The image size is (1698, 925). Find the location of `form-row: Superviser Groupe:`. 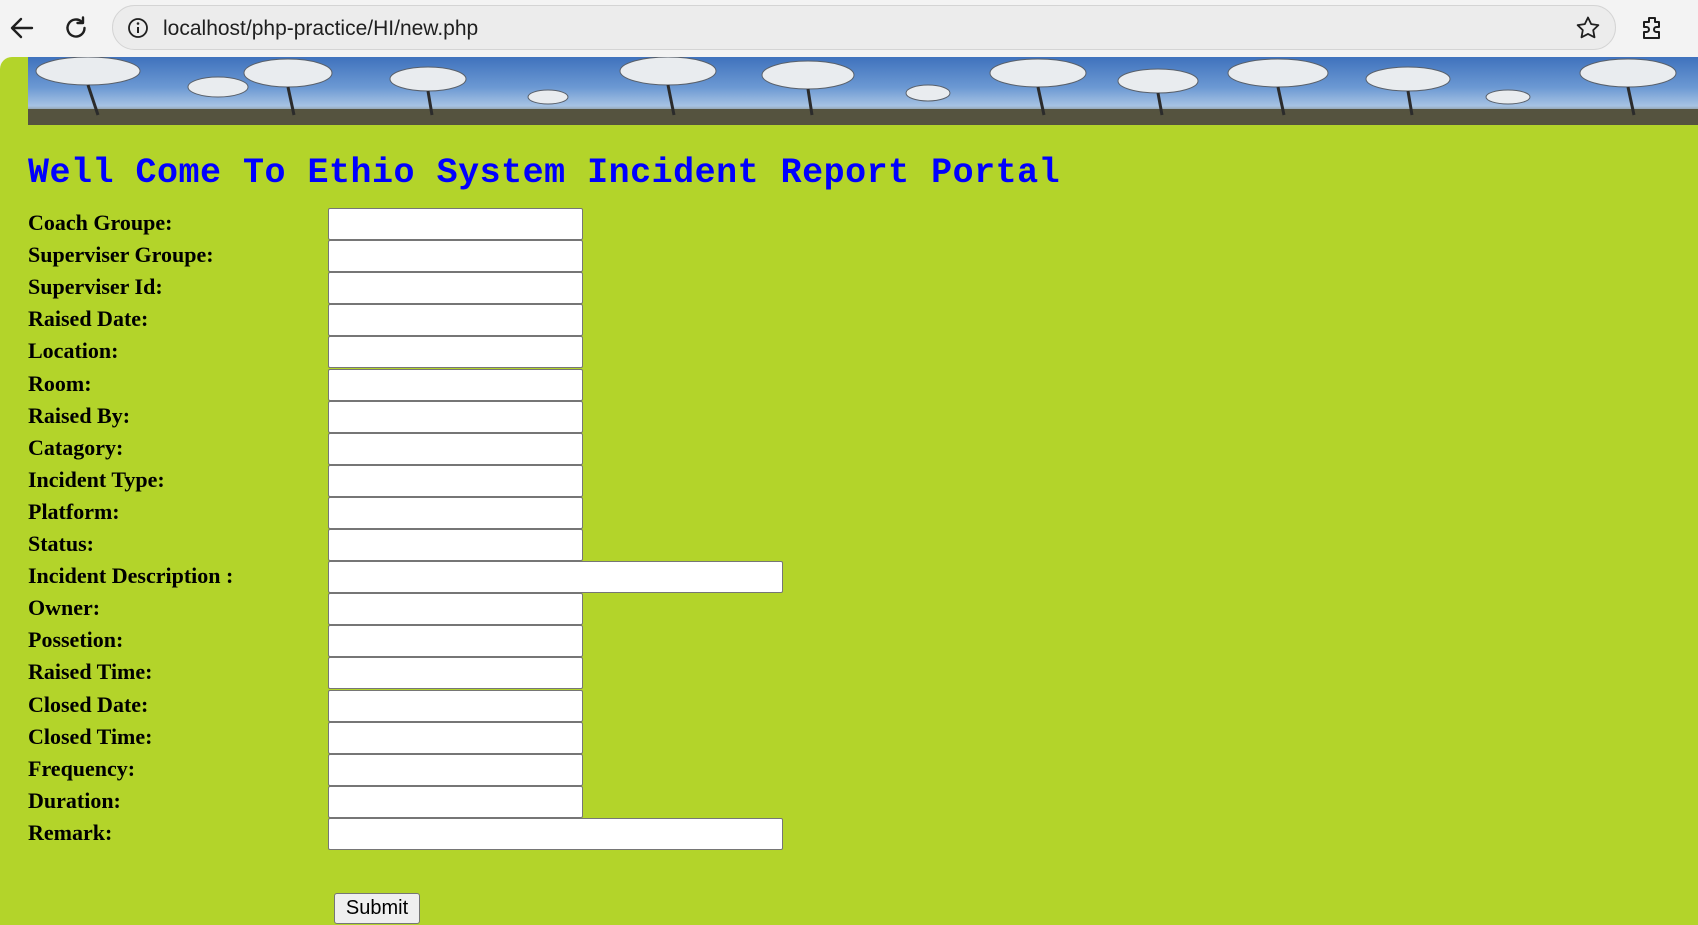

form-row: Superviser Groupe: is located at coordinates (428, 256).